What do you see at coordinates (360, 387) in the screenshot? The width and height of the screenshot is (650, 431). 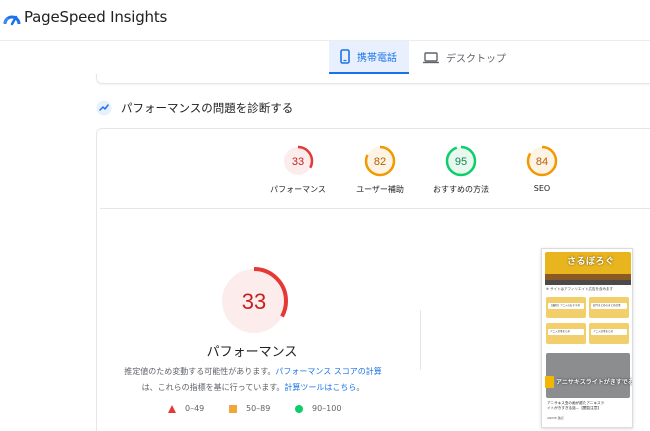 I see `description-text-3: 。` at bounding box center [360, 387].